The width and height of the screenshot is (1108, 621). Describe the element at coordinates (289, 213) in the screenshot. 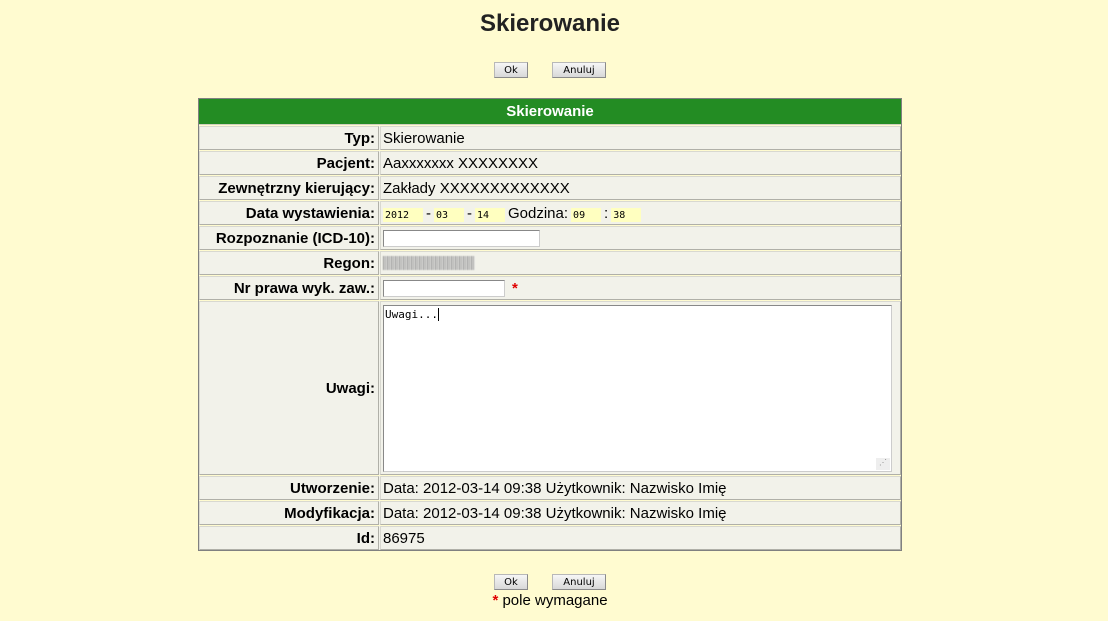

I see `data-wystawienia-label: Data wystawienia:` at that location.